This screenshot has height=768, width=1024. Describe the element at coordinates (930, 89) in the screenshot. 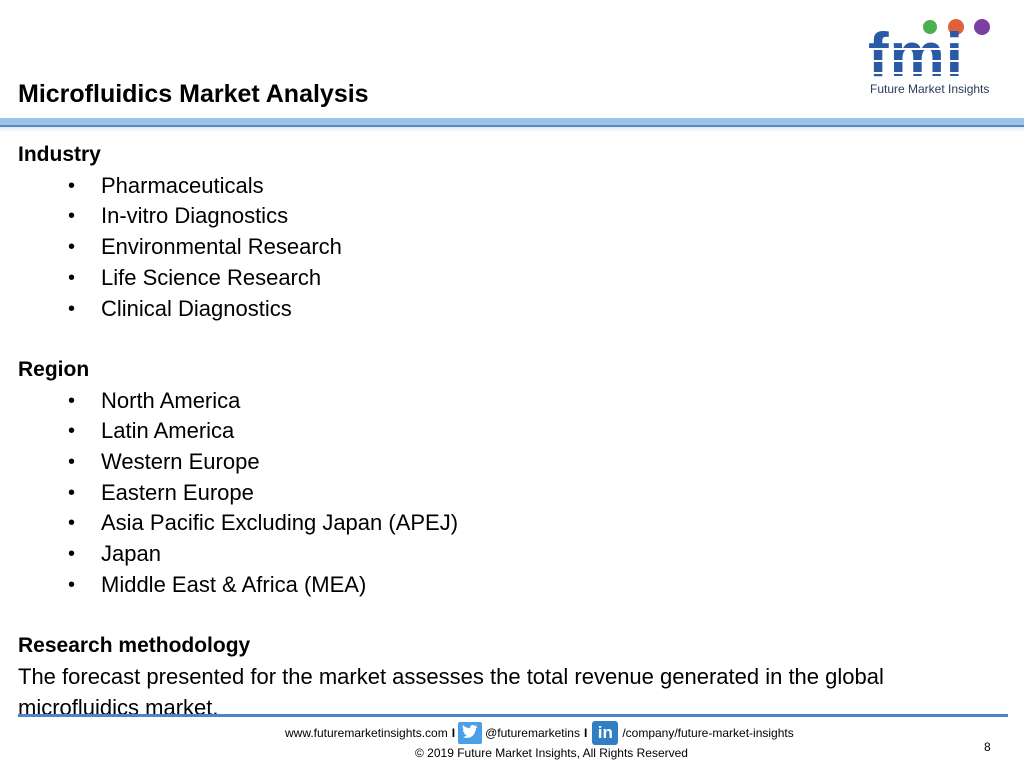

I see `logo-tagline: Future Market Insights` at that location.